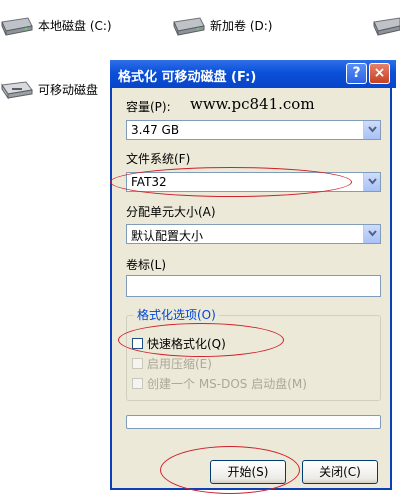 Image resolution: width=400 pixels, height=494 pixels. I want to click on capacity-value: 3.47 GB, so click(155, 130).